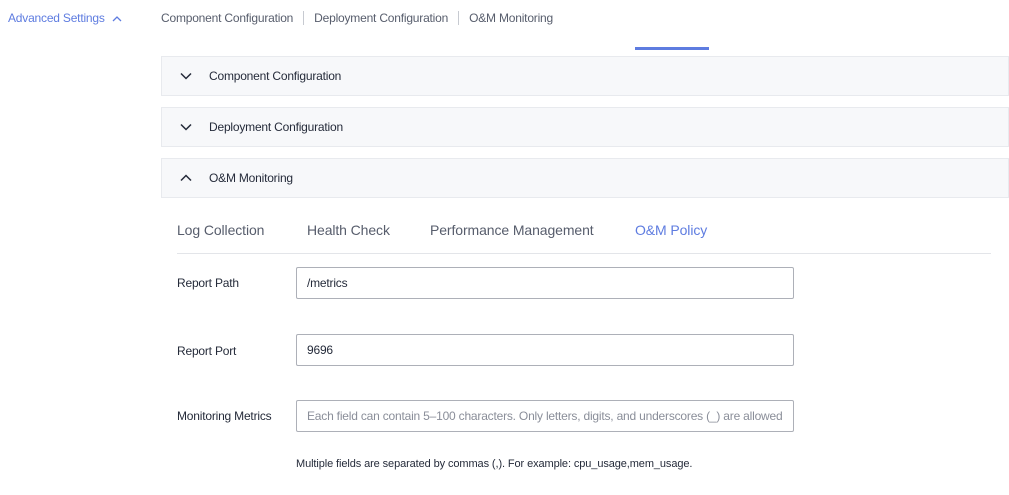  I want to click on advanced-settings-label: Advanced Settings, so click(56, 18).